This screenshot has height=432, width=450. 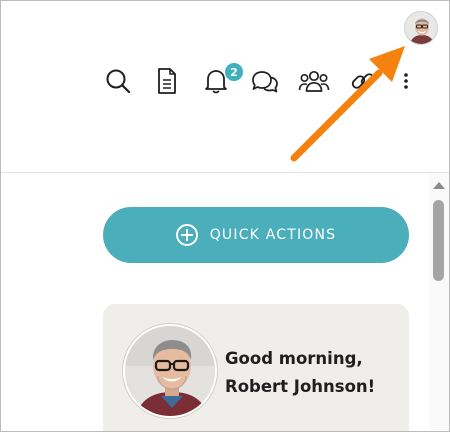 I want to click on profile-avatar-button, so click(x=421, y=28).